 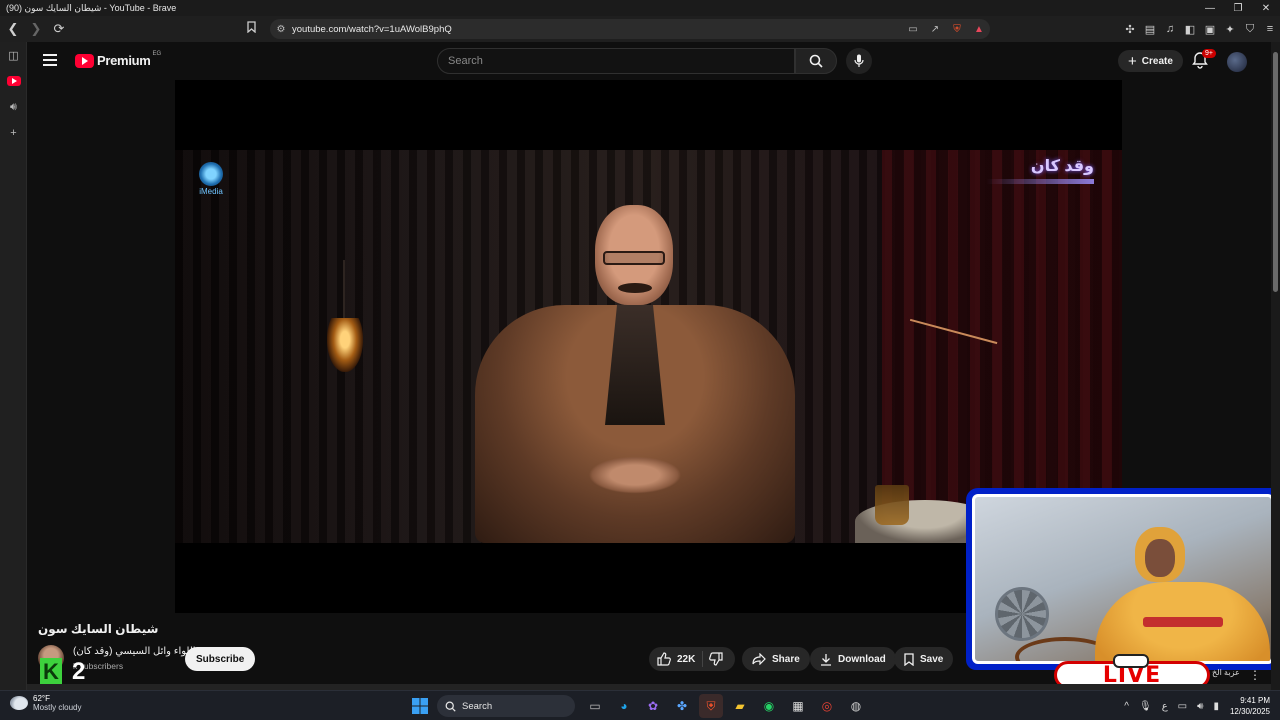 What do you see at coordinates (909, 659) in the screenshot?
I see `save-bookmark-icon` at bounding box center [909, 659].